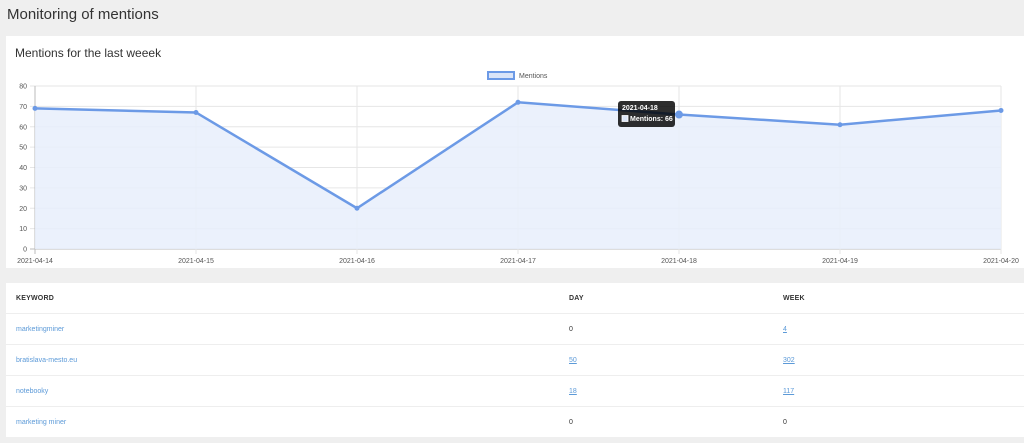 The height and width of the screenshot is (443, 1024). What do you see at coordinates (640, 108) in the screenshot?
I see `tooltip-title: 2021-04-18` at bounding box center [640, 108].